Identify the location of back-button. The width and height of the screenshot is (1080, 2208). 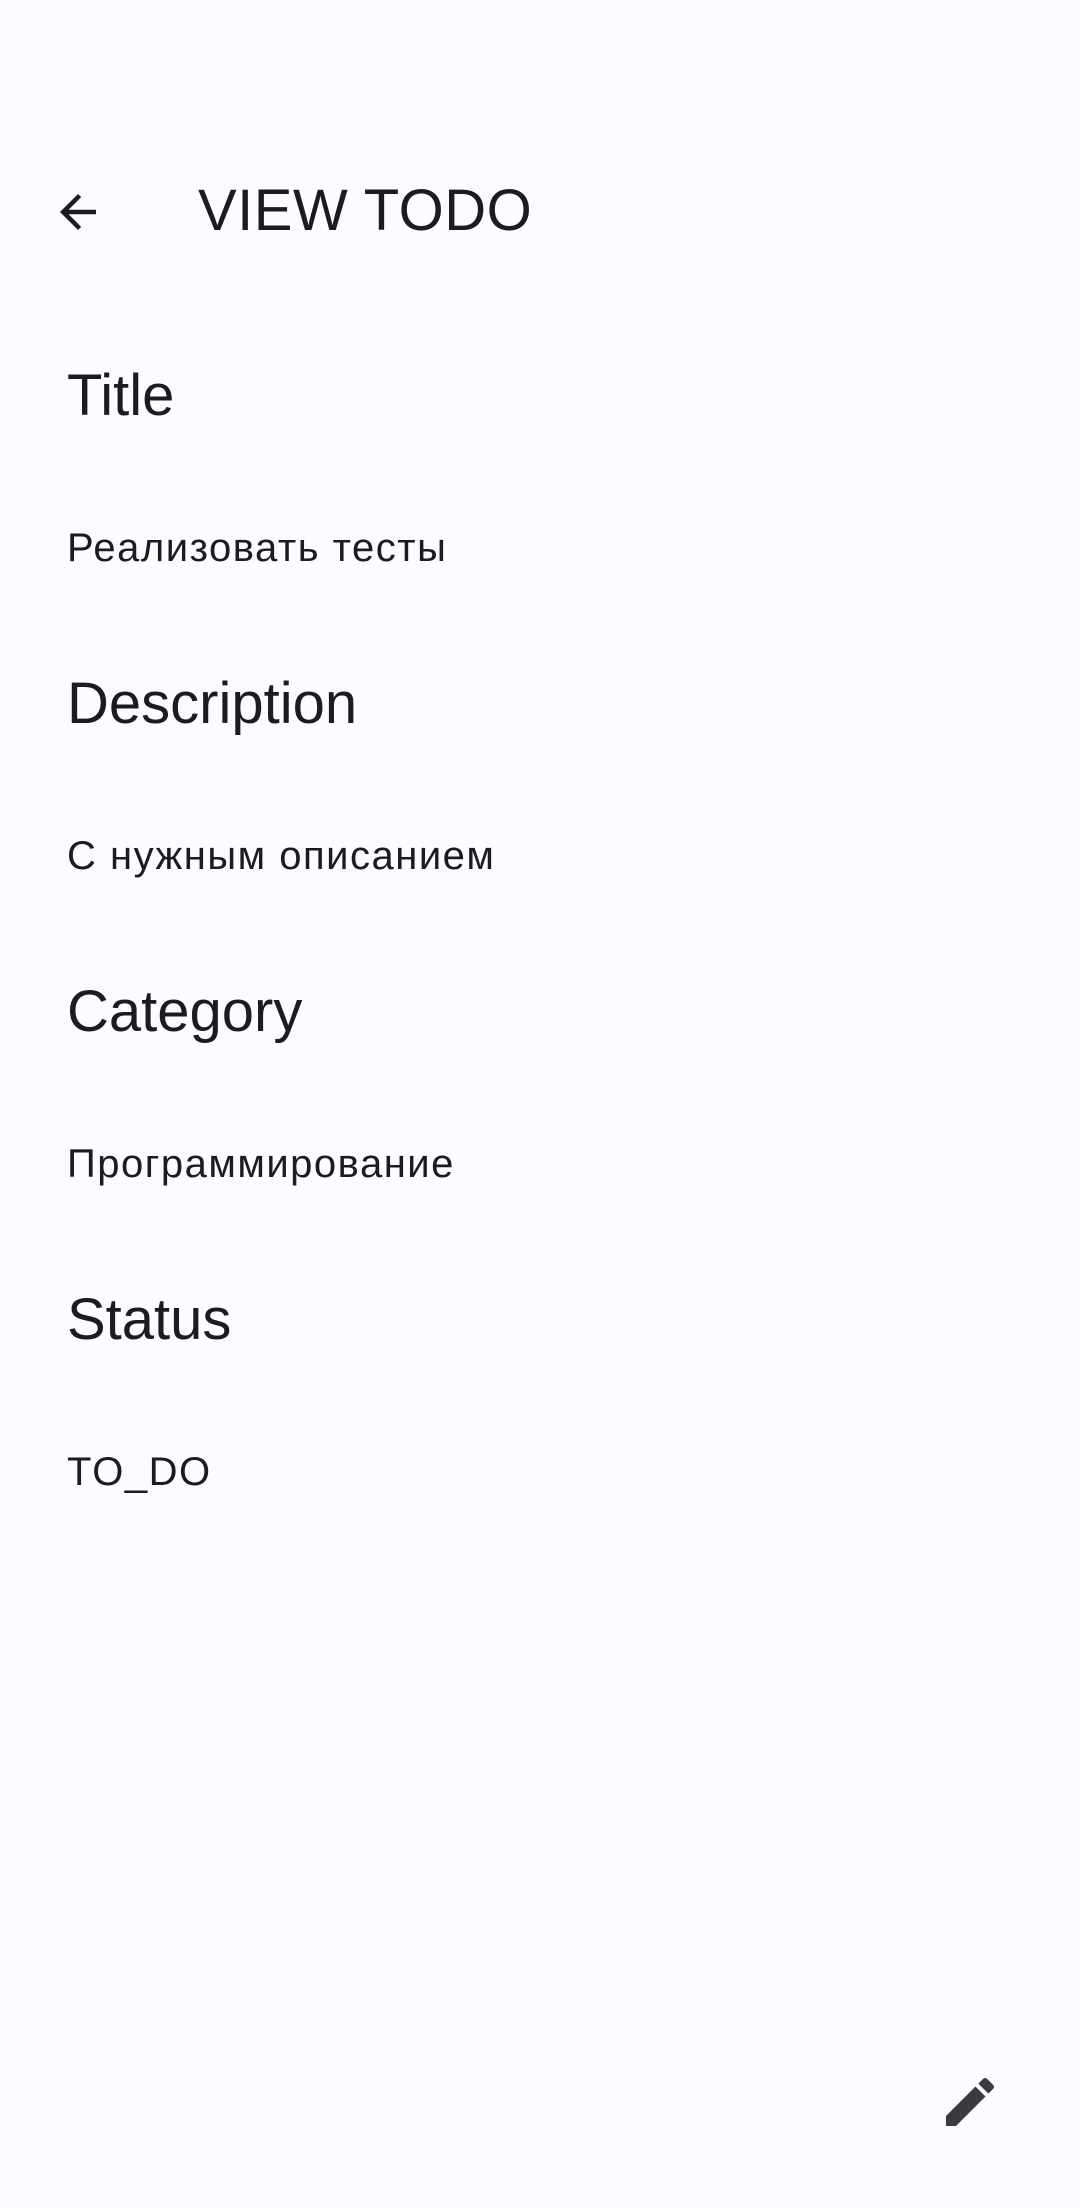
(78, 212).